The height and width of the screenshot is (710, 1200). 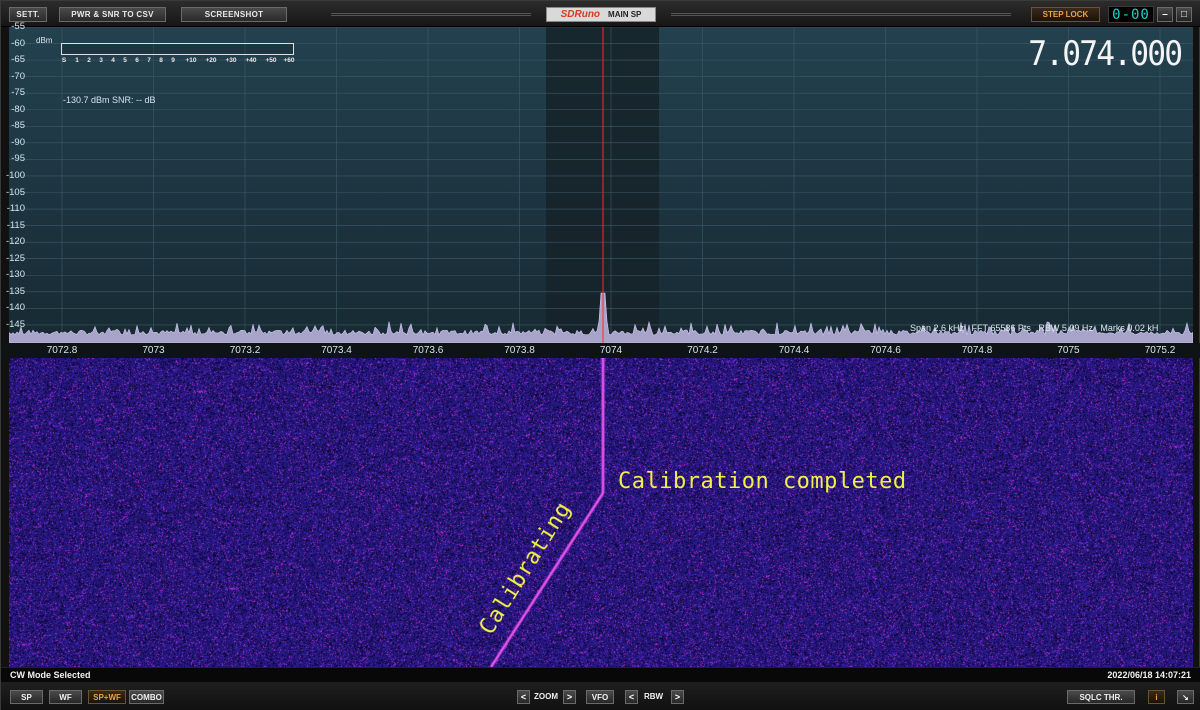 I want to click on s-meter-tick: 7, so click(x=149, y=60).